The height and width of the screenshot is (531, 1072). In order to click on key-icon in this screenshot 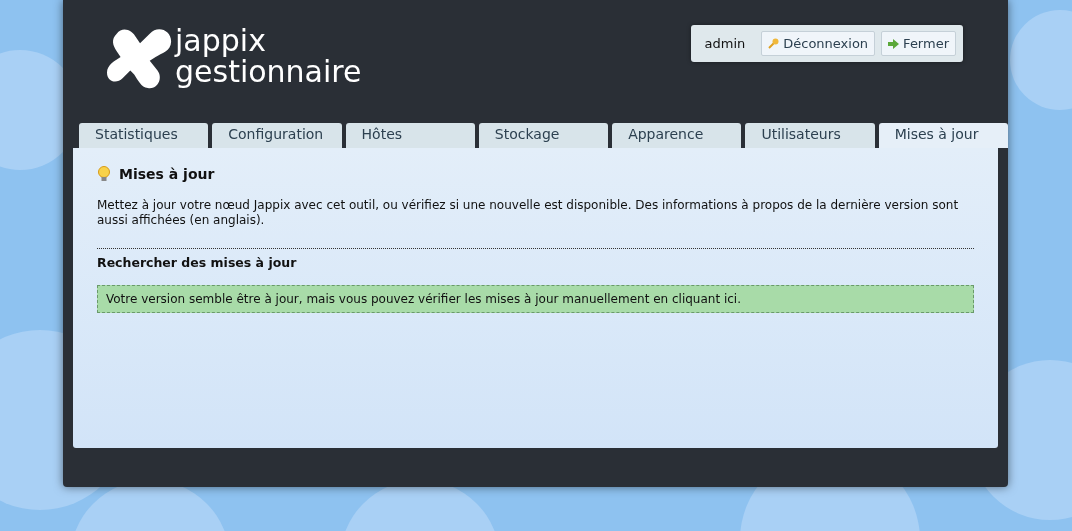, I will do `click(774, 43)`.